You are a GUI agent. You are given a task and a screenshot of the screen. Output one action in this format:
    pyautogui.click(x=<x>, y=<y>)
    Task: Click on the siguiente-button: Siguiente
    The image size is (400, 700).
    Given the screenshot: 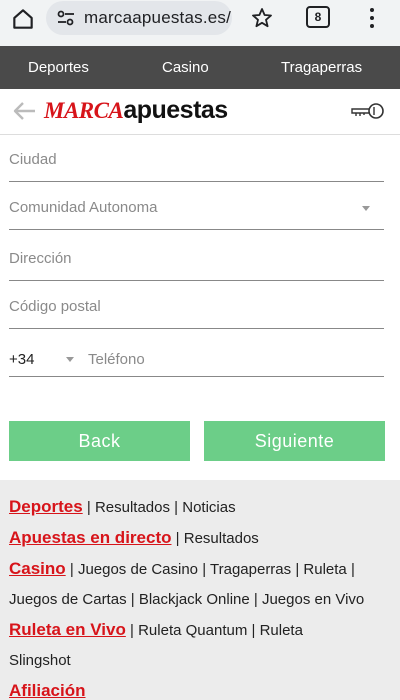 What is the action you would take?
    pyautogui.click(x=294, y=441)
    